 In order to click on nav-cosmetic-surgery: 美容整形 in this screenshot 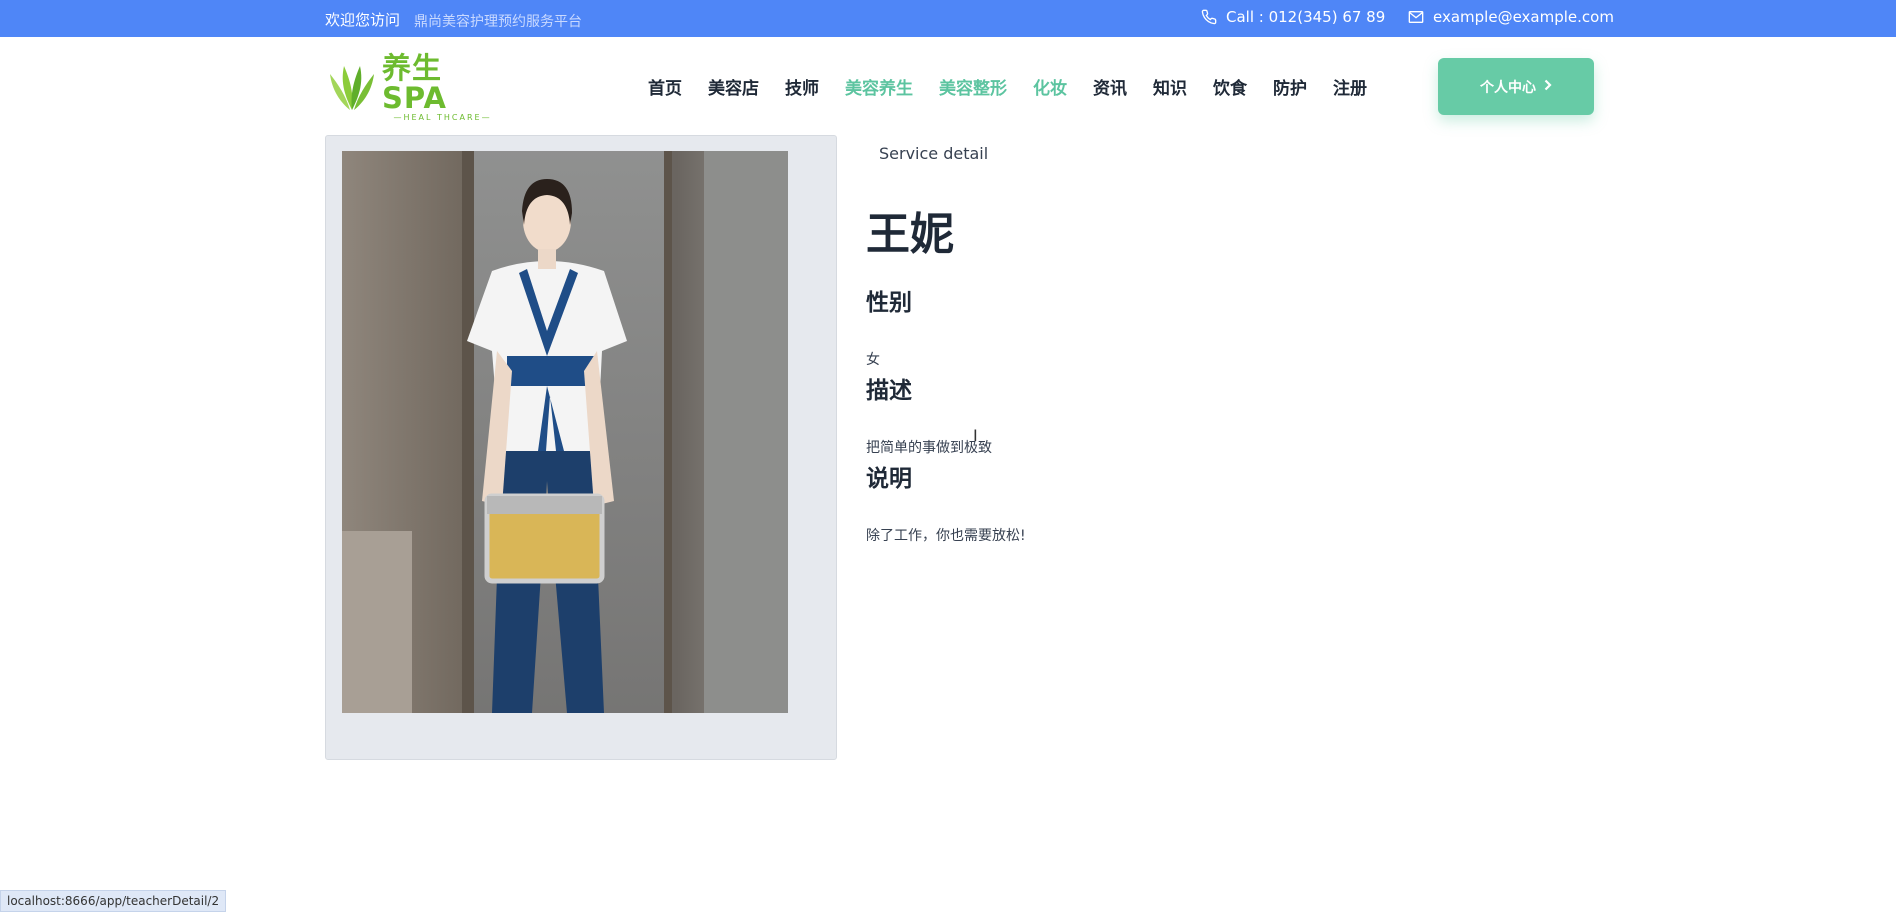, I will do `click(973, 86)`.